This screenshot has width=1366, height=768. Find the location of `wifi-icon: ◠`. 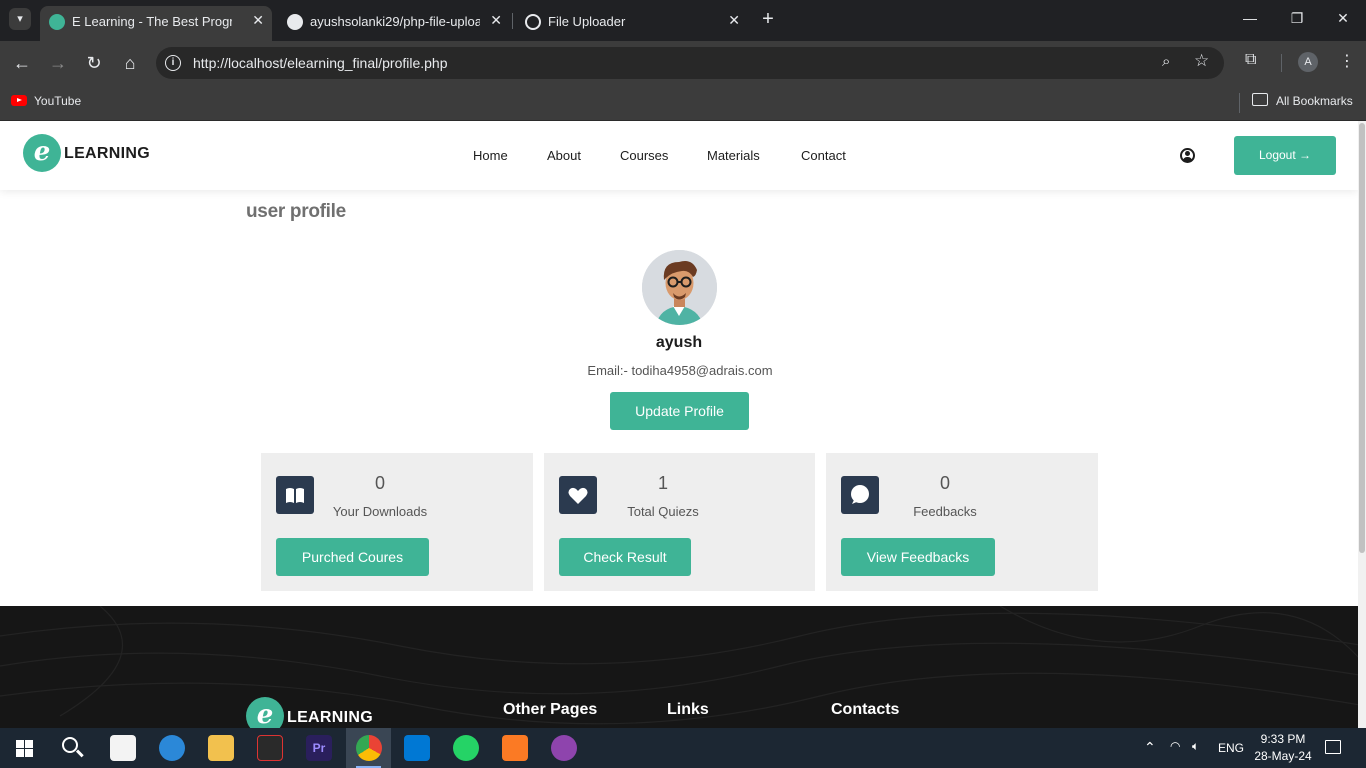

wifi-icon: ◠ is located at coordinates (1175, 746).